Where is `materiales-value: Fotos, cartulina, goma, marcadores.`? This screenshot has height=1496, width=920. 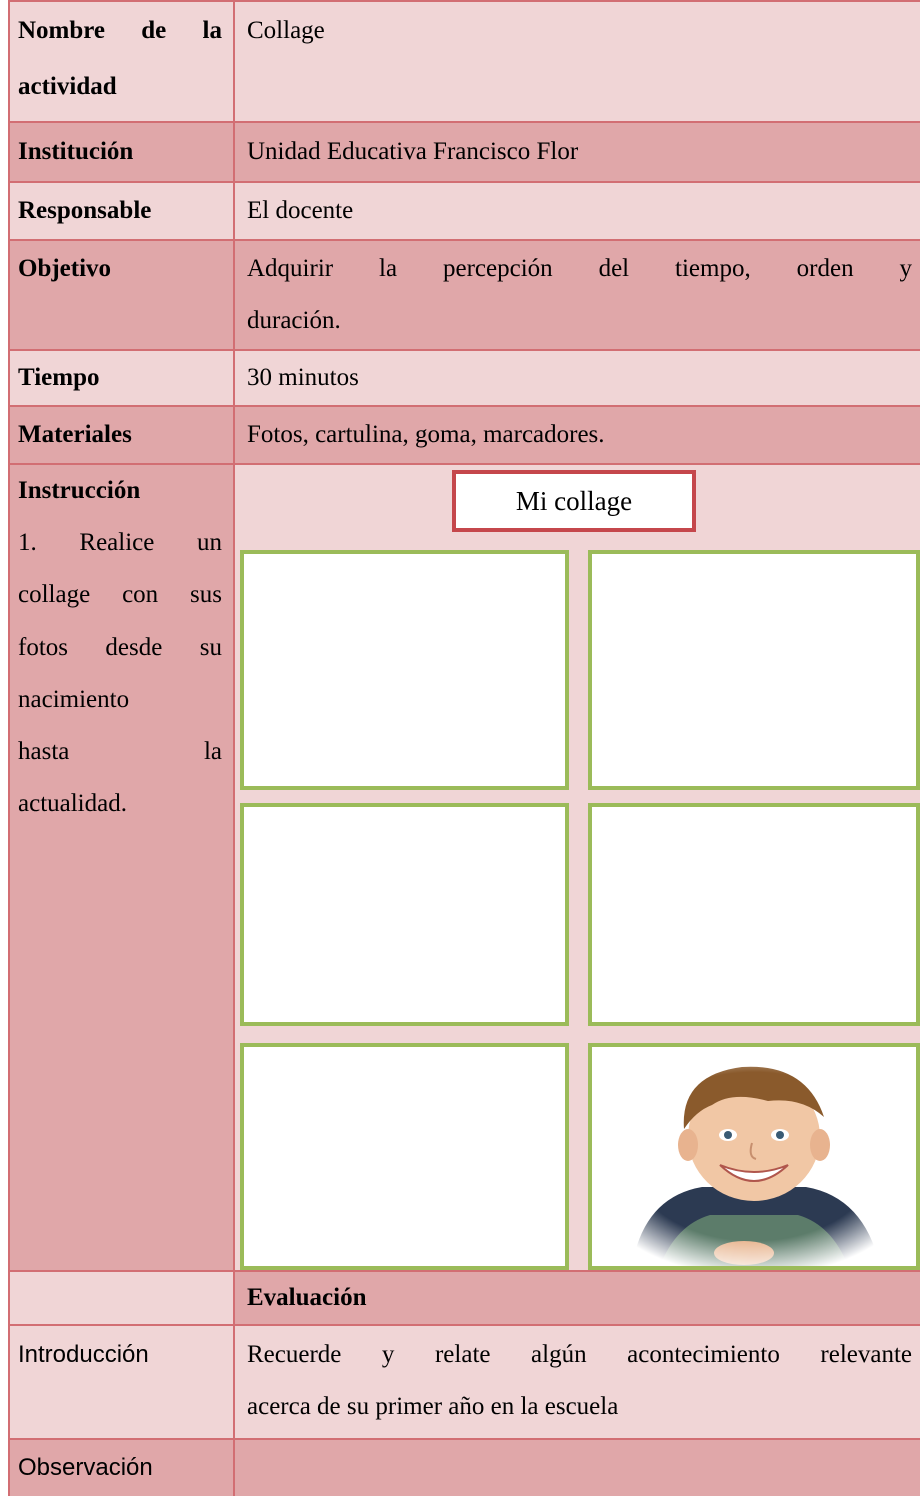
materiales-value: Fotos, cartulina, goma, marcadores. is located at coordinates (426, 434).